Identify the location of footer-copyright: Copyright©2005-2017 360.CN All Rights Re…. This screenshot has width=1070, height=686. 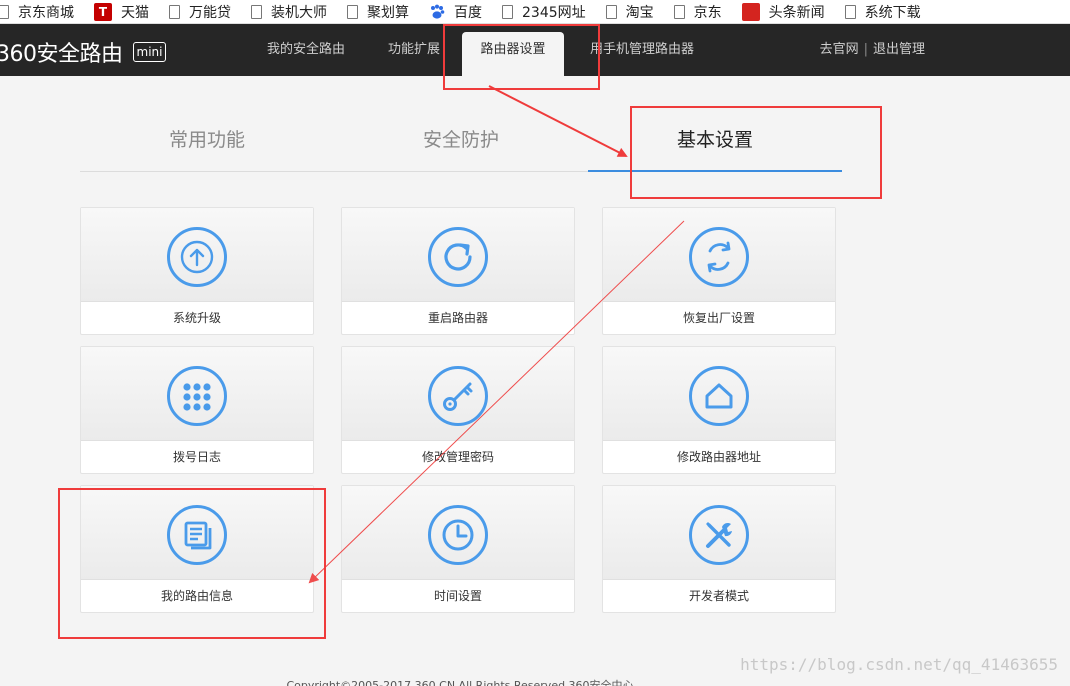
(460, 682).